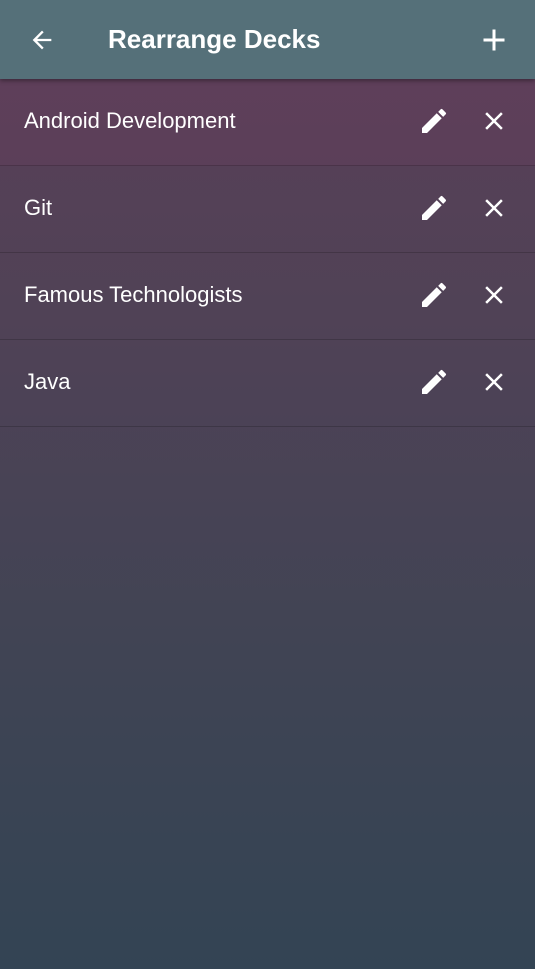 The width and height of the screenshot is (535, 969). What do you see at coordinates (130, 120) in the screenshot?
I see `deck-name: Android Development` at bounding box center [130, 120].